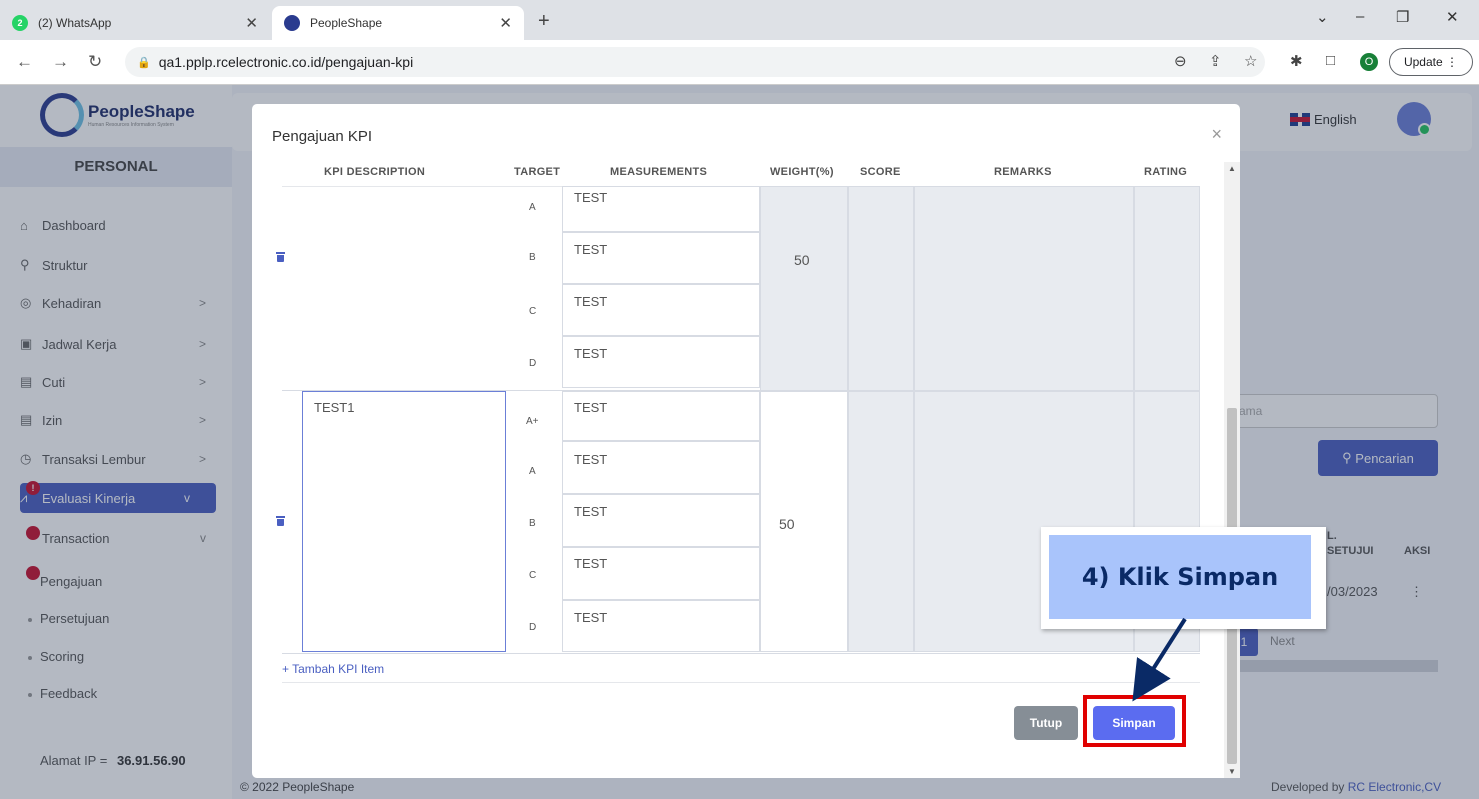 Image resolution: width=1479 pixels, height=799 pixels. Describe the element at coordinates (144, 62) in the screenshot. I see `lock-icon: 🔒` at that location.